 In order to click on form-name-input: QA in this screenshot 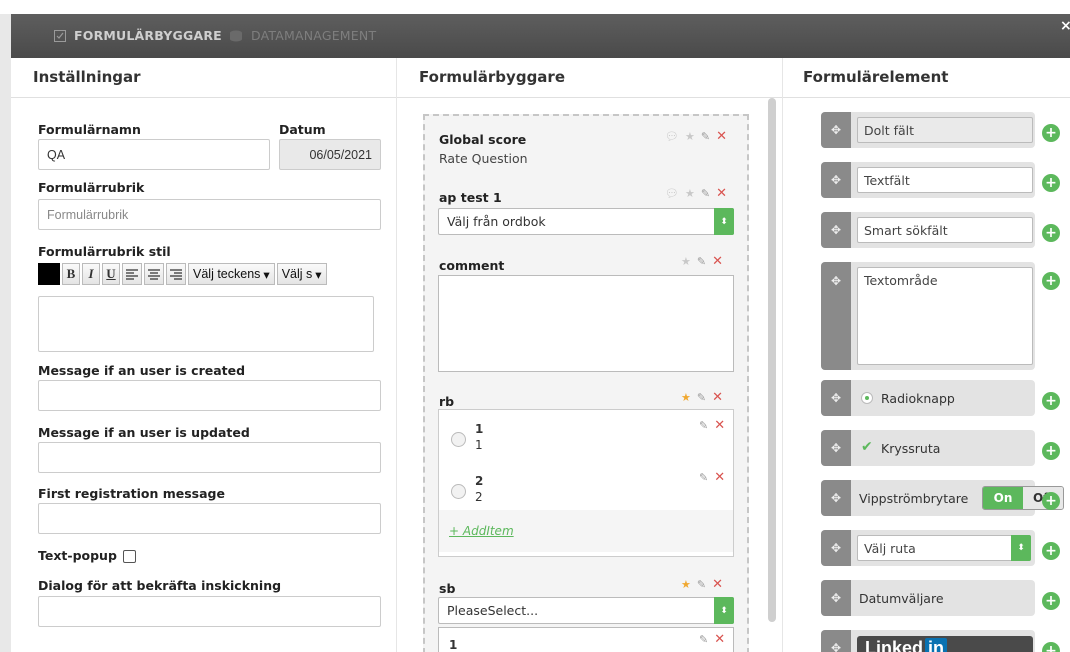, I will do `click(154, 154)`.